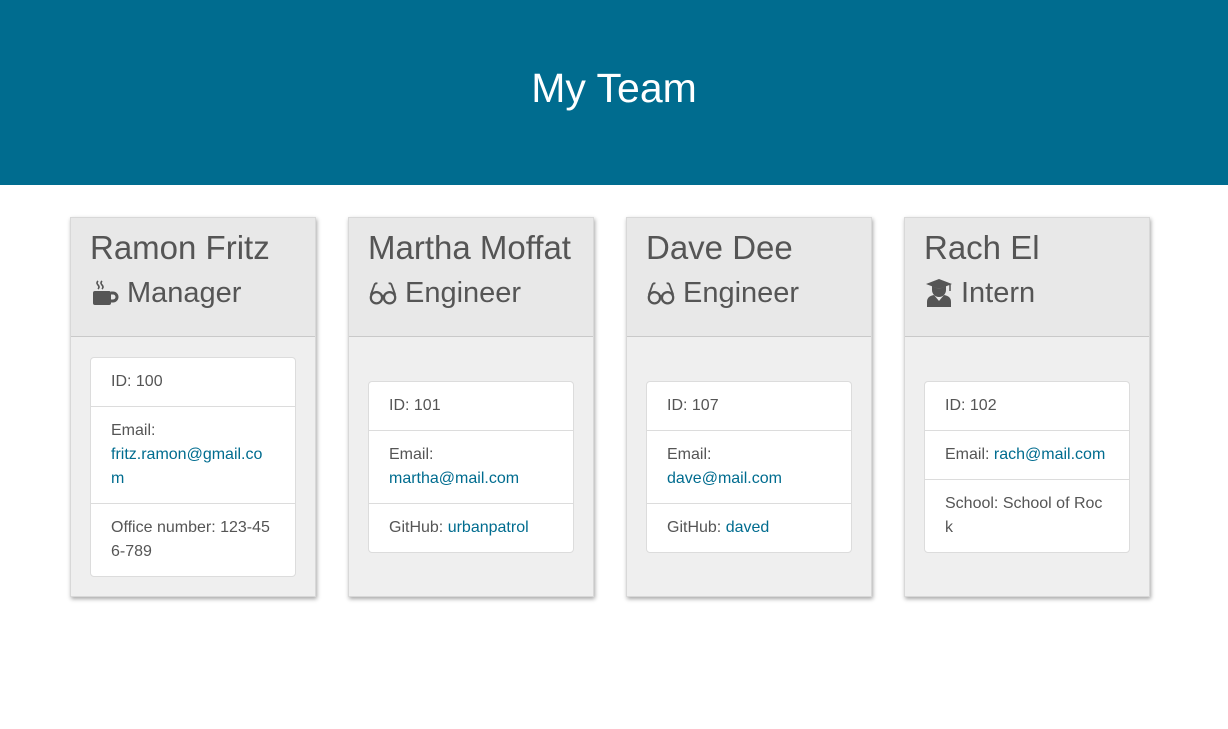 This screenshot has width=1228, height=729. Describe the element at coordinates (998, 293) in the screenshot. I see `role-label: Intern` at that location.